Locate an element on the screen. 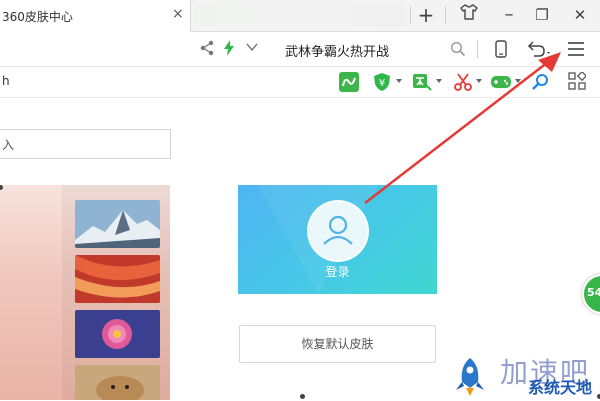  login-card: 登录 is located at coordinates (337, 239).